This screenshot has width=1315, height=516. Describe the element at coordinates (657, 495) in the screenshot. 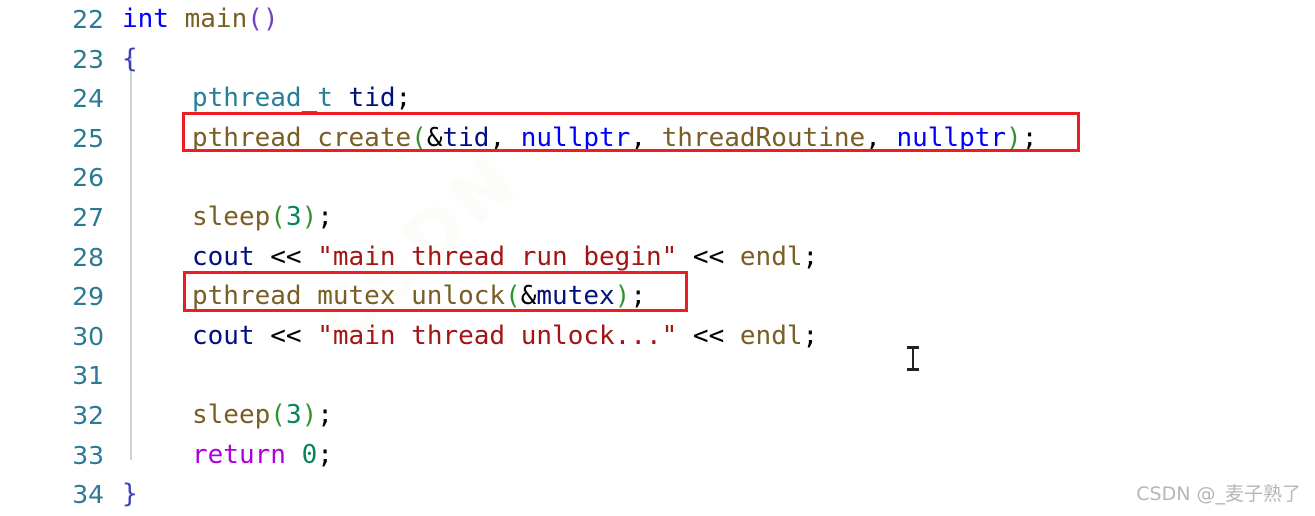

I see `code-line-34: 34 }` at that location.